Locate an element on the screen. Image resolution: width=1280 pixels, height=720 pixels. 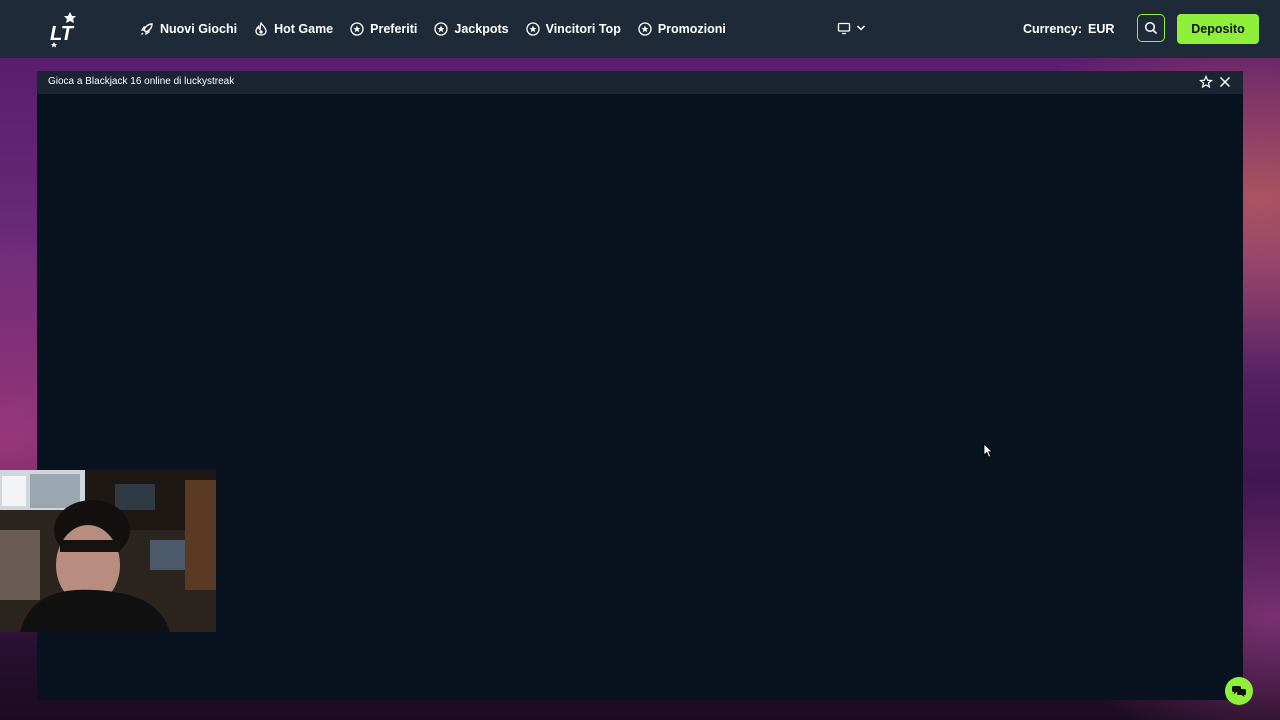
search-icon is located at coordinates (1151, 28).